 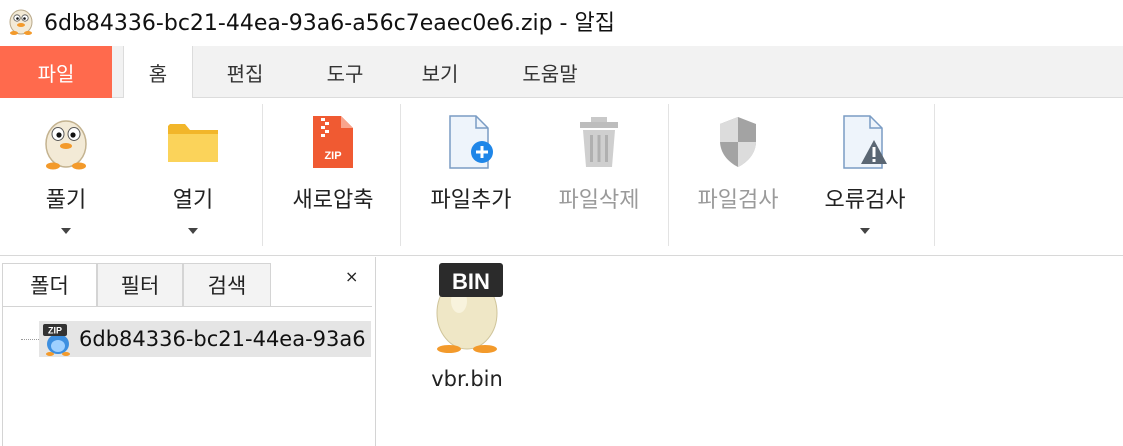 I want to click on file-item: BIN vbr.bin, so click(x=467, y=326).